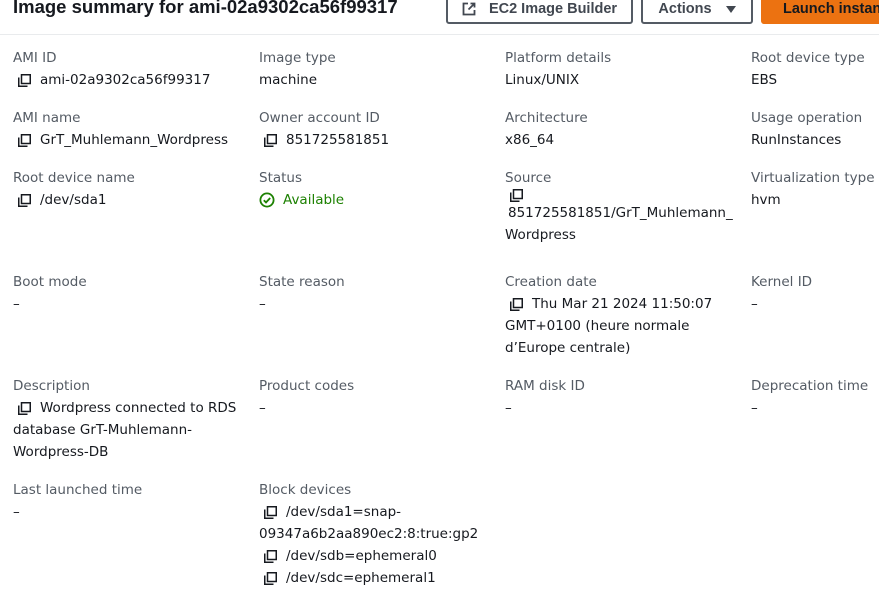 The image size is (879, 589). Describe the element at coordinates (782, 282) in the screenshot. I see `field-label: Kernel ID` at that location.